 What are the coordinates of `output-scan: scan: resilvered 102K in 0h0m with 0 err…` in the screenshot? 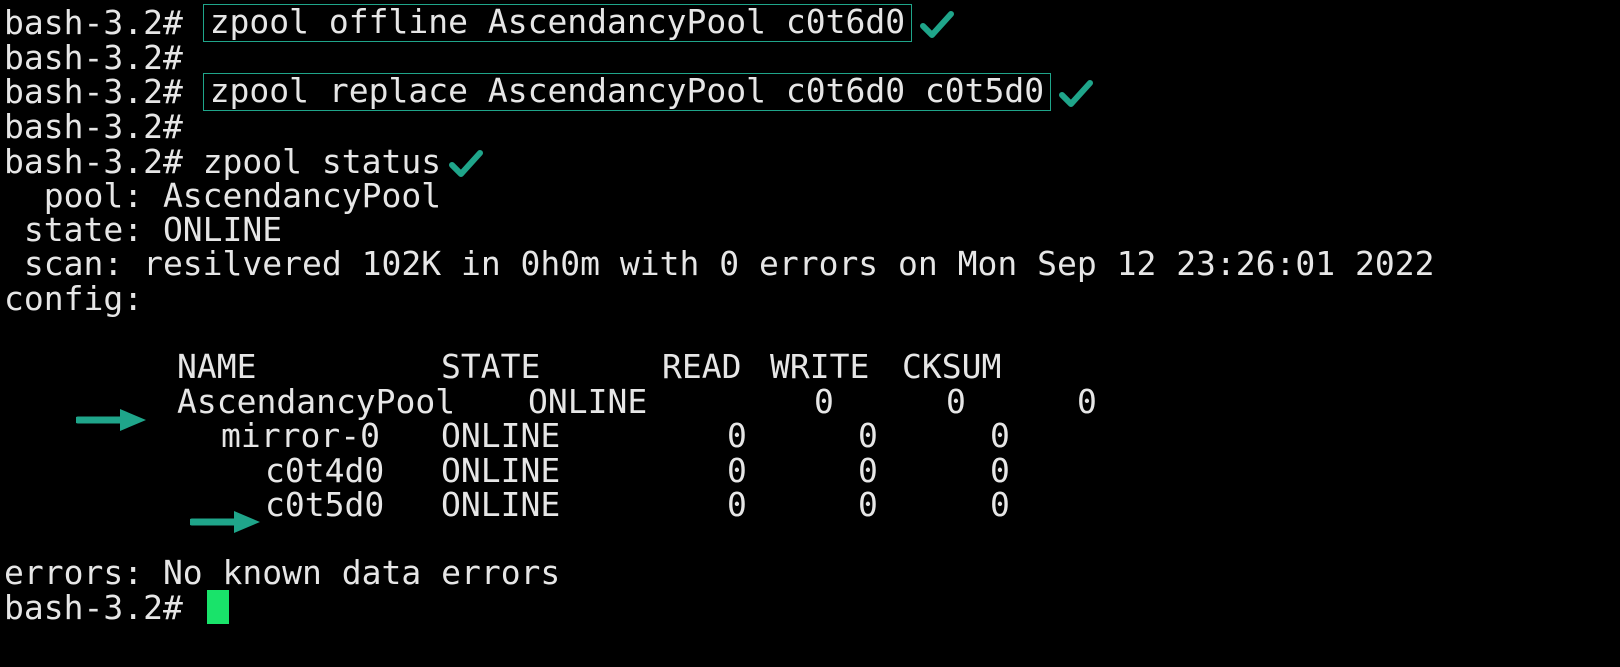 It's located at (719, 263).